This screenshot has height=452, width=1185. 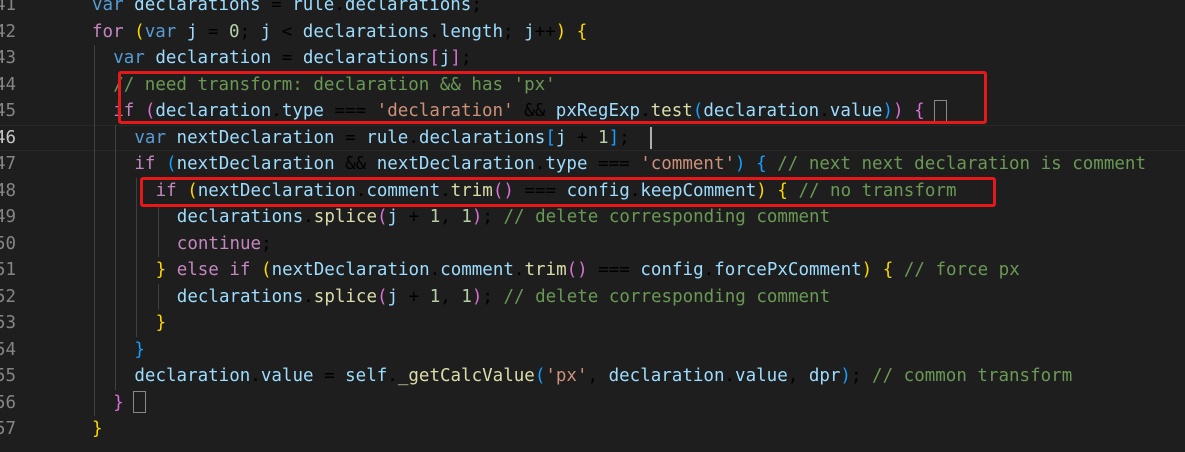 What do you see at coordinates (592, 350) in the screenshot?
I see `code-line: 54}` at bounding box center [592, 350].